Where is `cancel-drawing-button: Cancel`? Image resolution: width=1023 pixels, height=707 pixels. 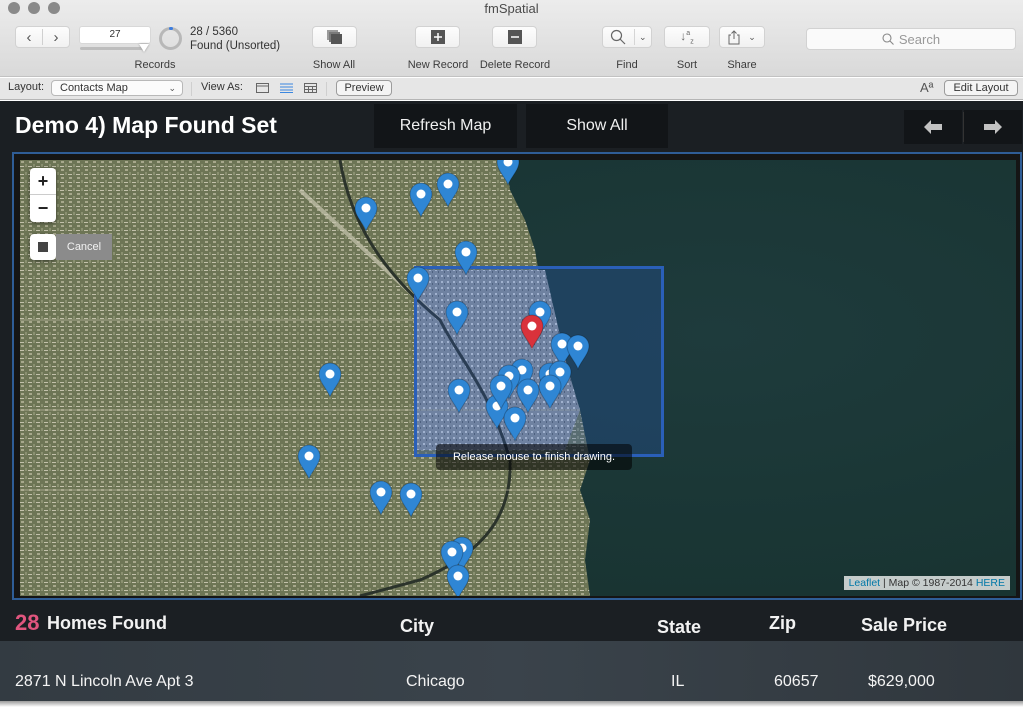
cancel-drawing-button: Cancel is located at coordinates (84, 247).